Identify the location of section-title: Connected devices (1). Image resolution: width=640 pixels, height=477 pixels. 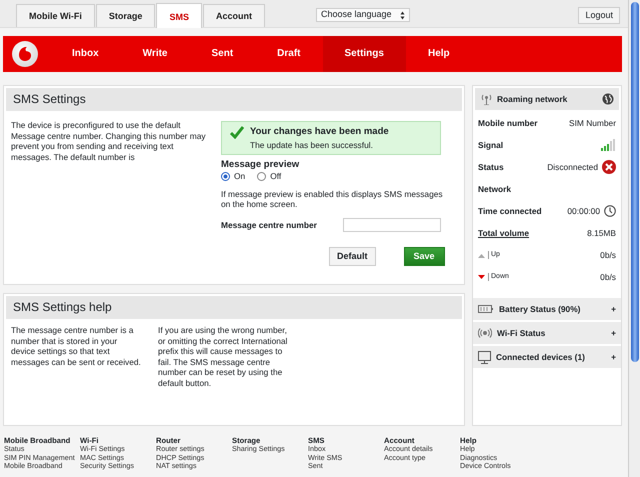
(541, 357).